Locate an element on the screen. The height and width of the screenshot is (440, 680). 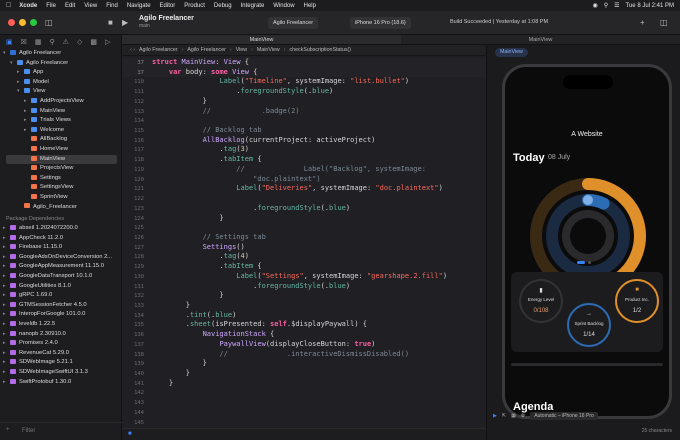
source-control-icon: ☒ is located at coordinates (24, 42).